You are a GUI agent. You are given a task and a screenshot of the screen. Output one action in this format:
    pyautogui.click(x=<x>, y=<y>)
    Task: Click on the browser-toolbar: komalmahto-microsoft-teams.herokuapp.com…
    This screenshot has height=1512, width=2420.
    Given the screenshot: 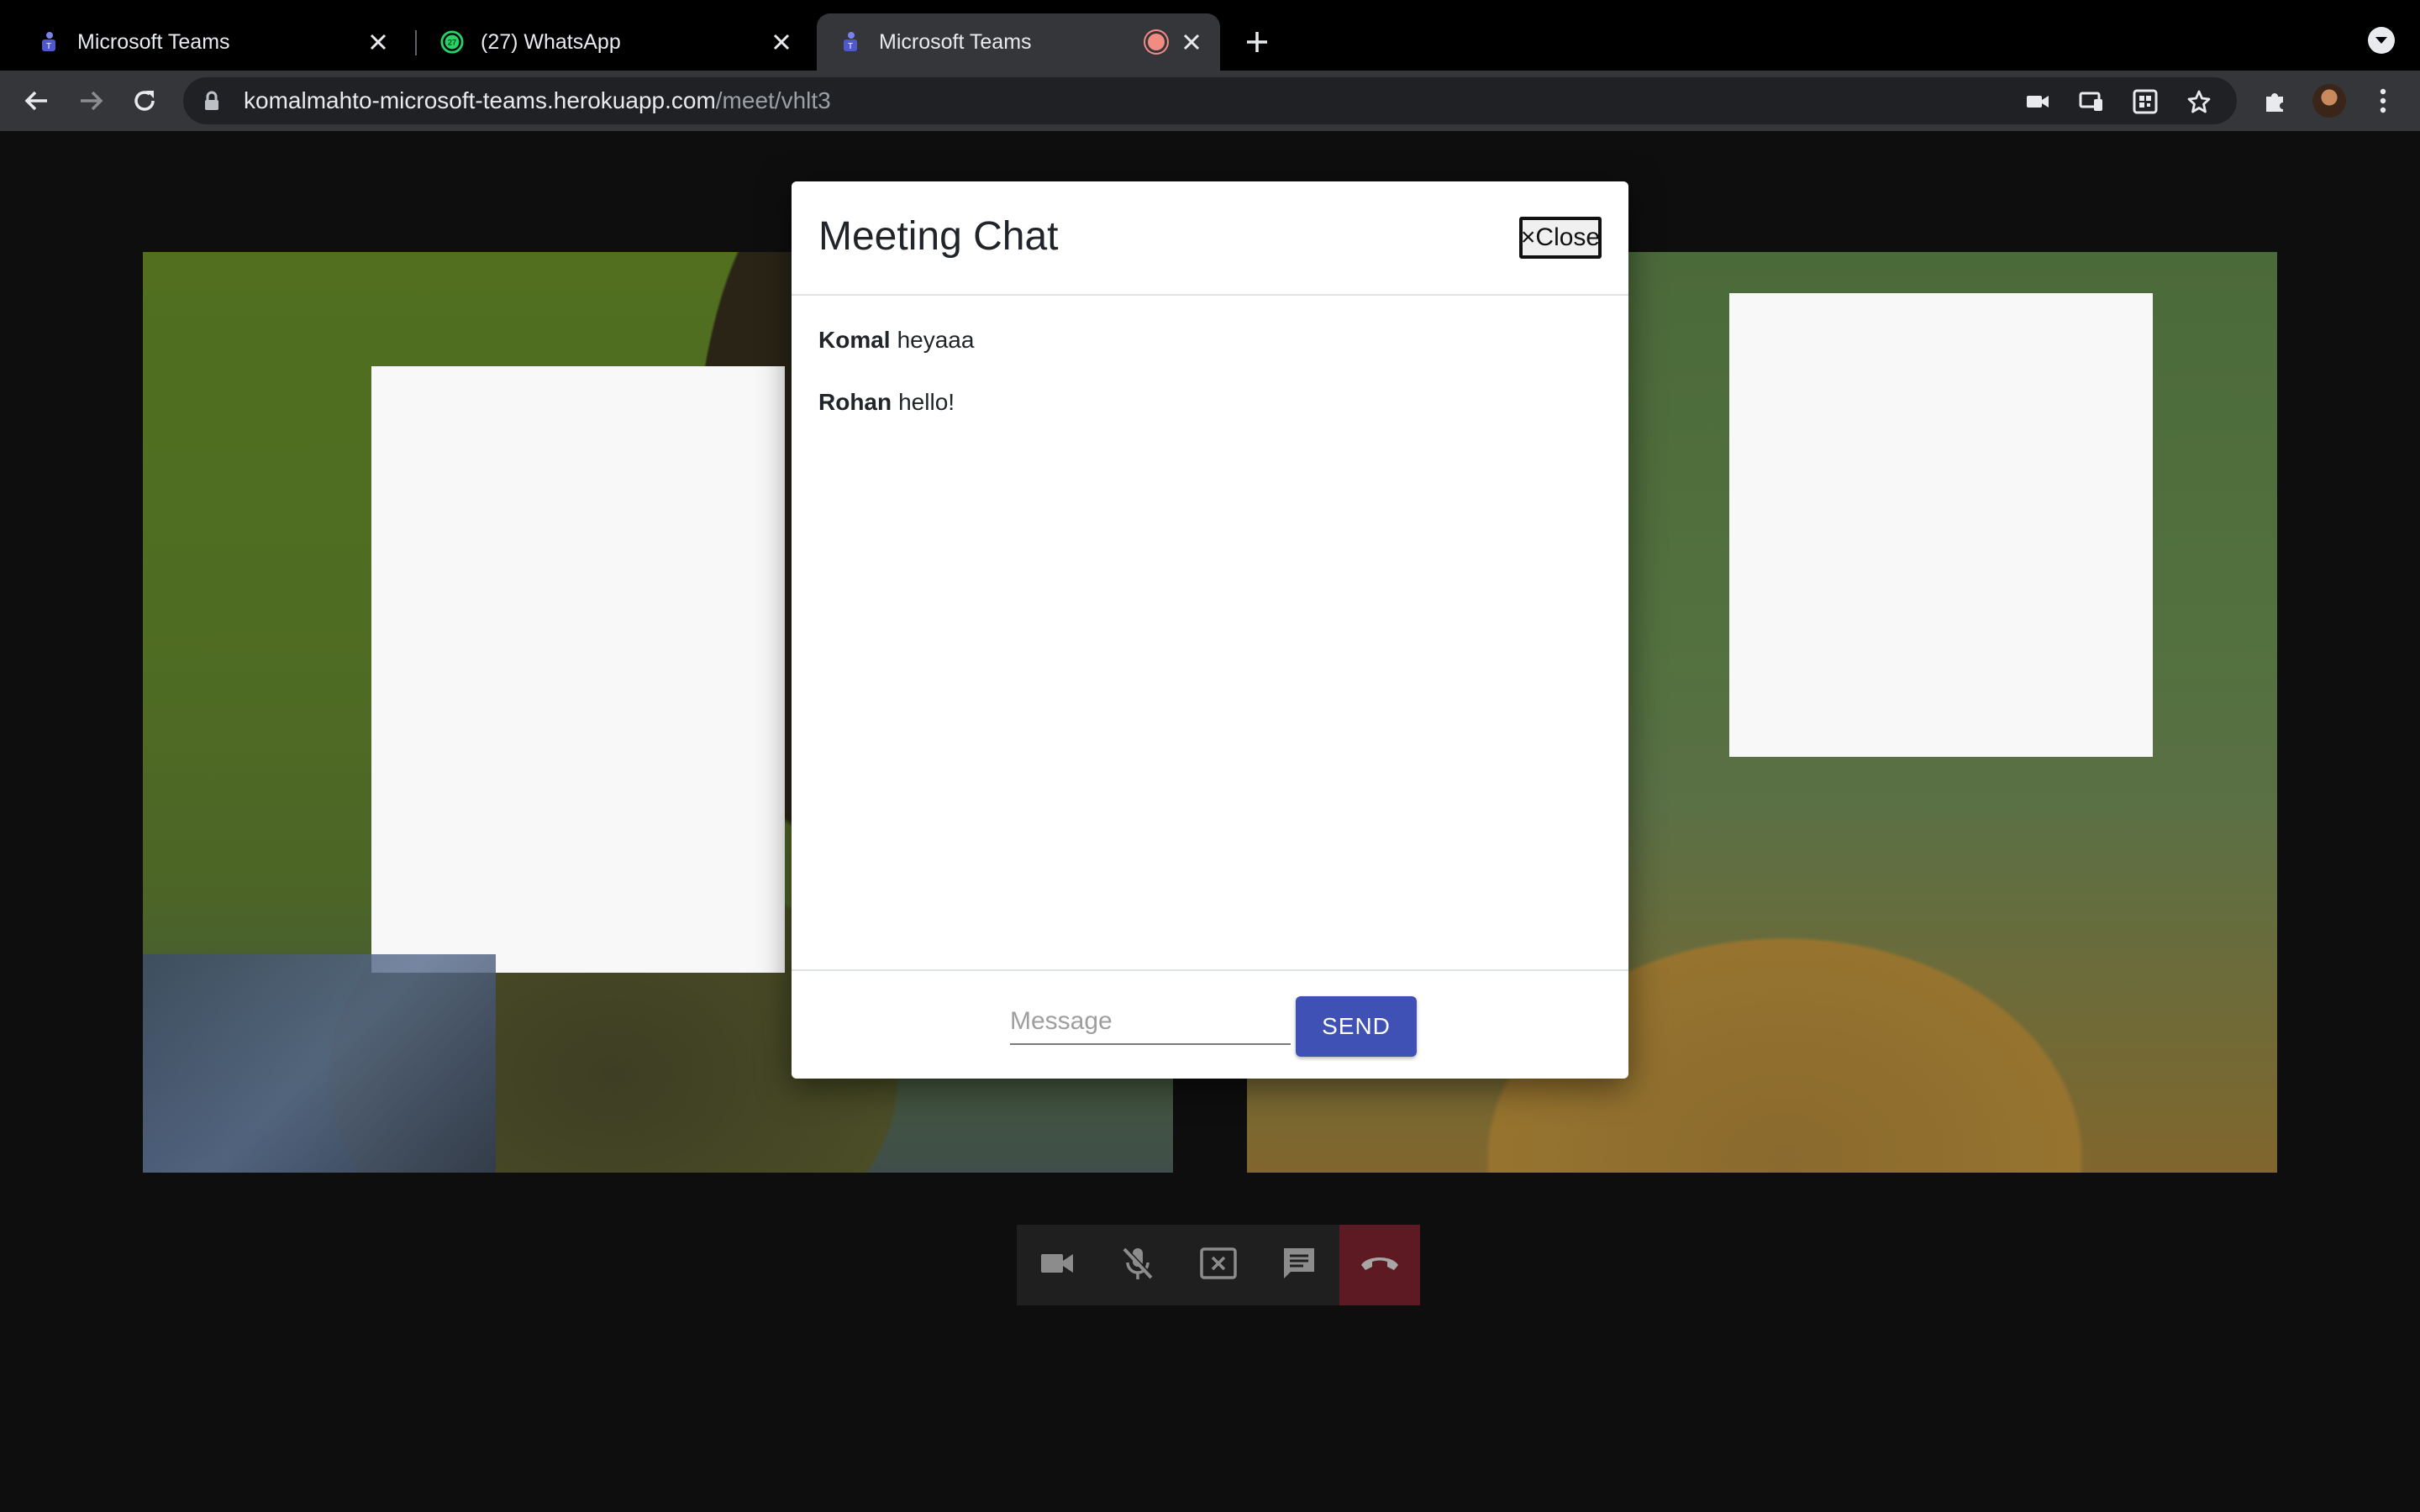 What is the action you would take?
    pyautogui.click(x=1210, y=101)
    